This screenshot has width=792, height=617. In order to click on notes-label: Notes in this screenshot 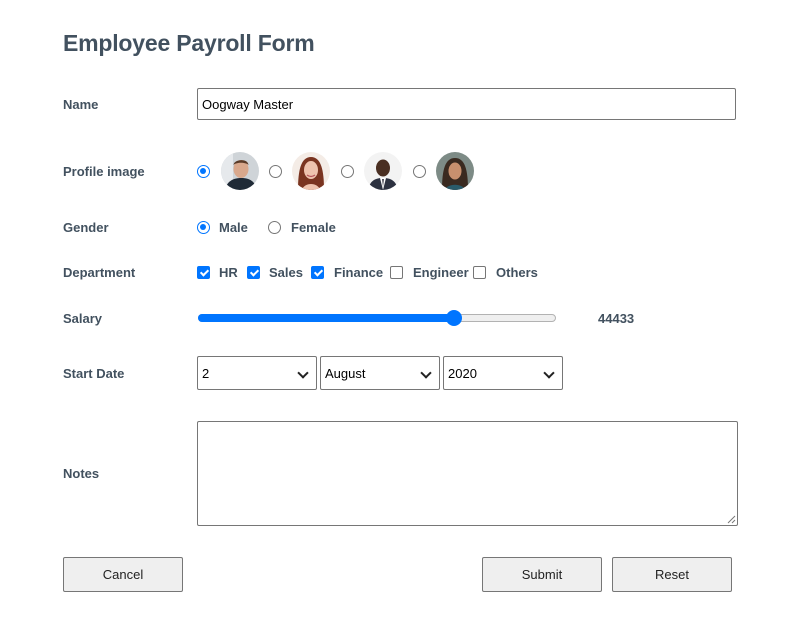, I will do `click(81, 473)`.